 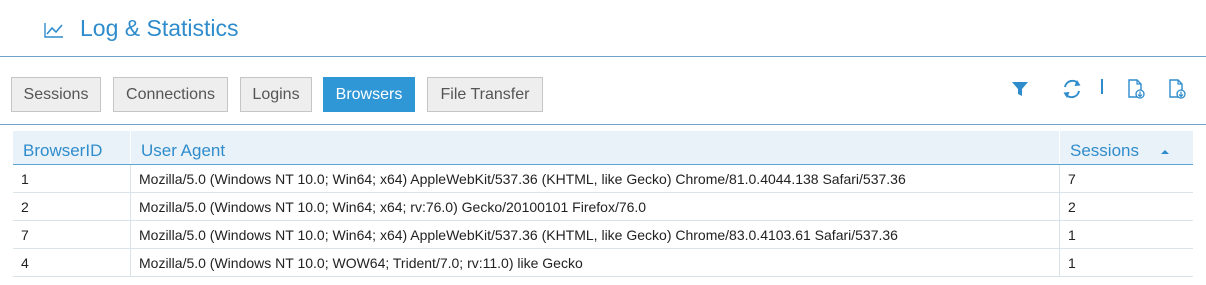 I want to click on cell-browserid: 4, so click(x=25, y=263).